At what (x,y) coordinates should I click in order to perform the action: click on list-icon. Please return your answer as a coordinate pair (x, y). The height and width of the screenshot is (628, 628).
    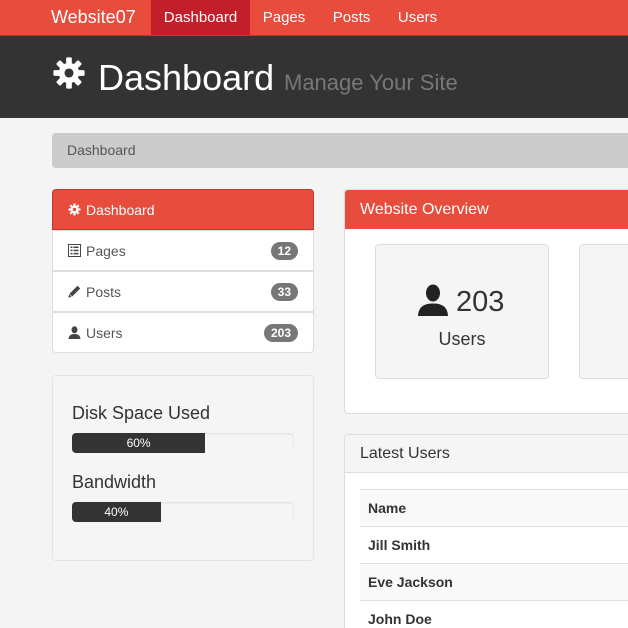
    Looking at the image, I should click on (74, 250).